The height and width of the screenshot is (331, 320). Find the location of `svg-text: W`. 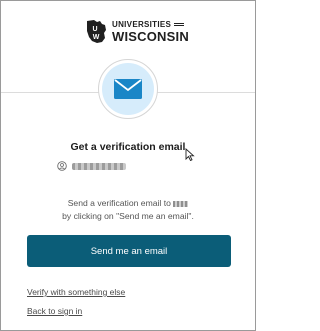

svg-text: W is located at coordinates (96, 37).